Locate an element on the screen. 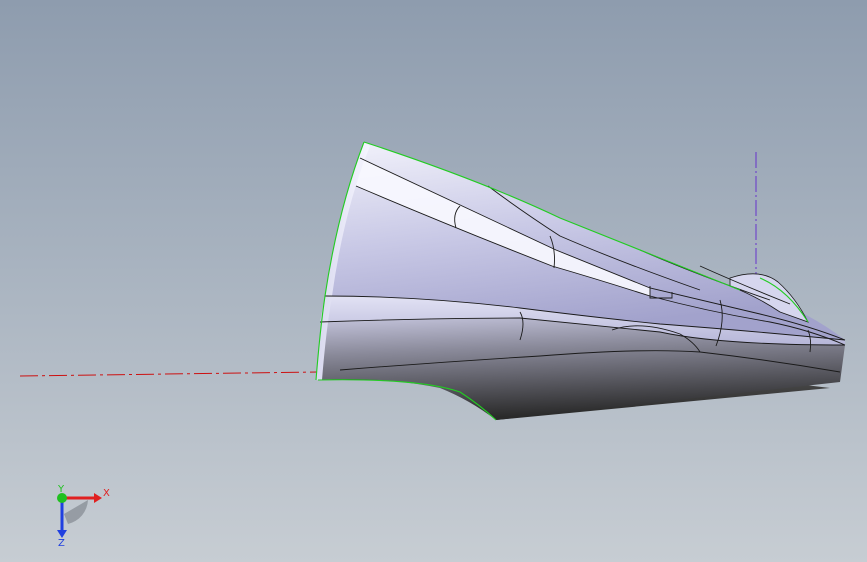  orientation-triad: X Y Z is located at coordinates (75, 513).